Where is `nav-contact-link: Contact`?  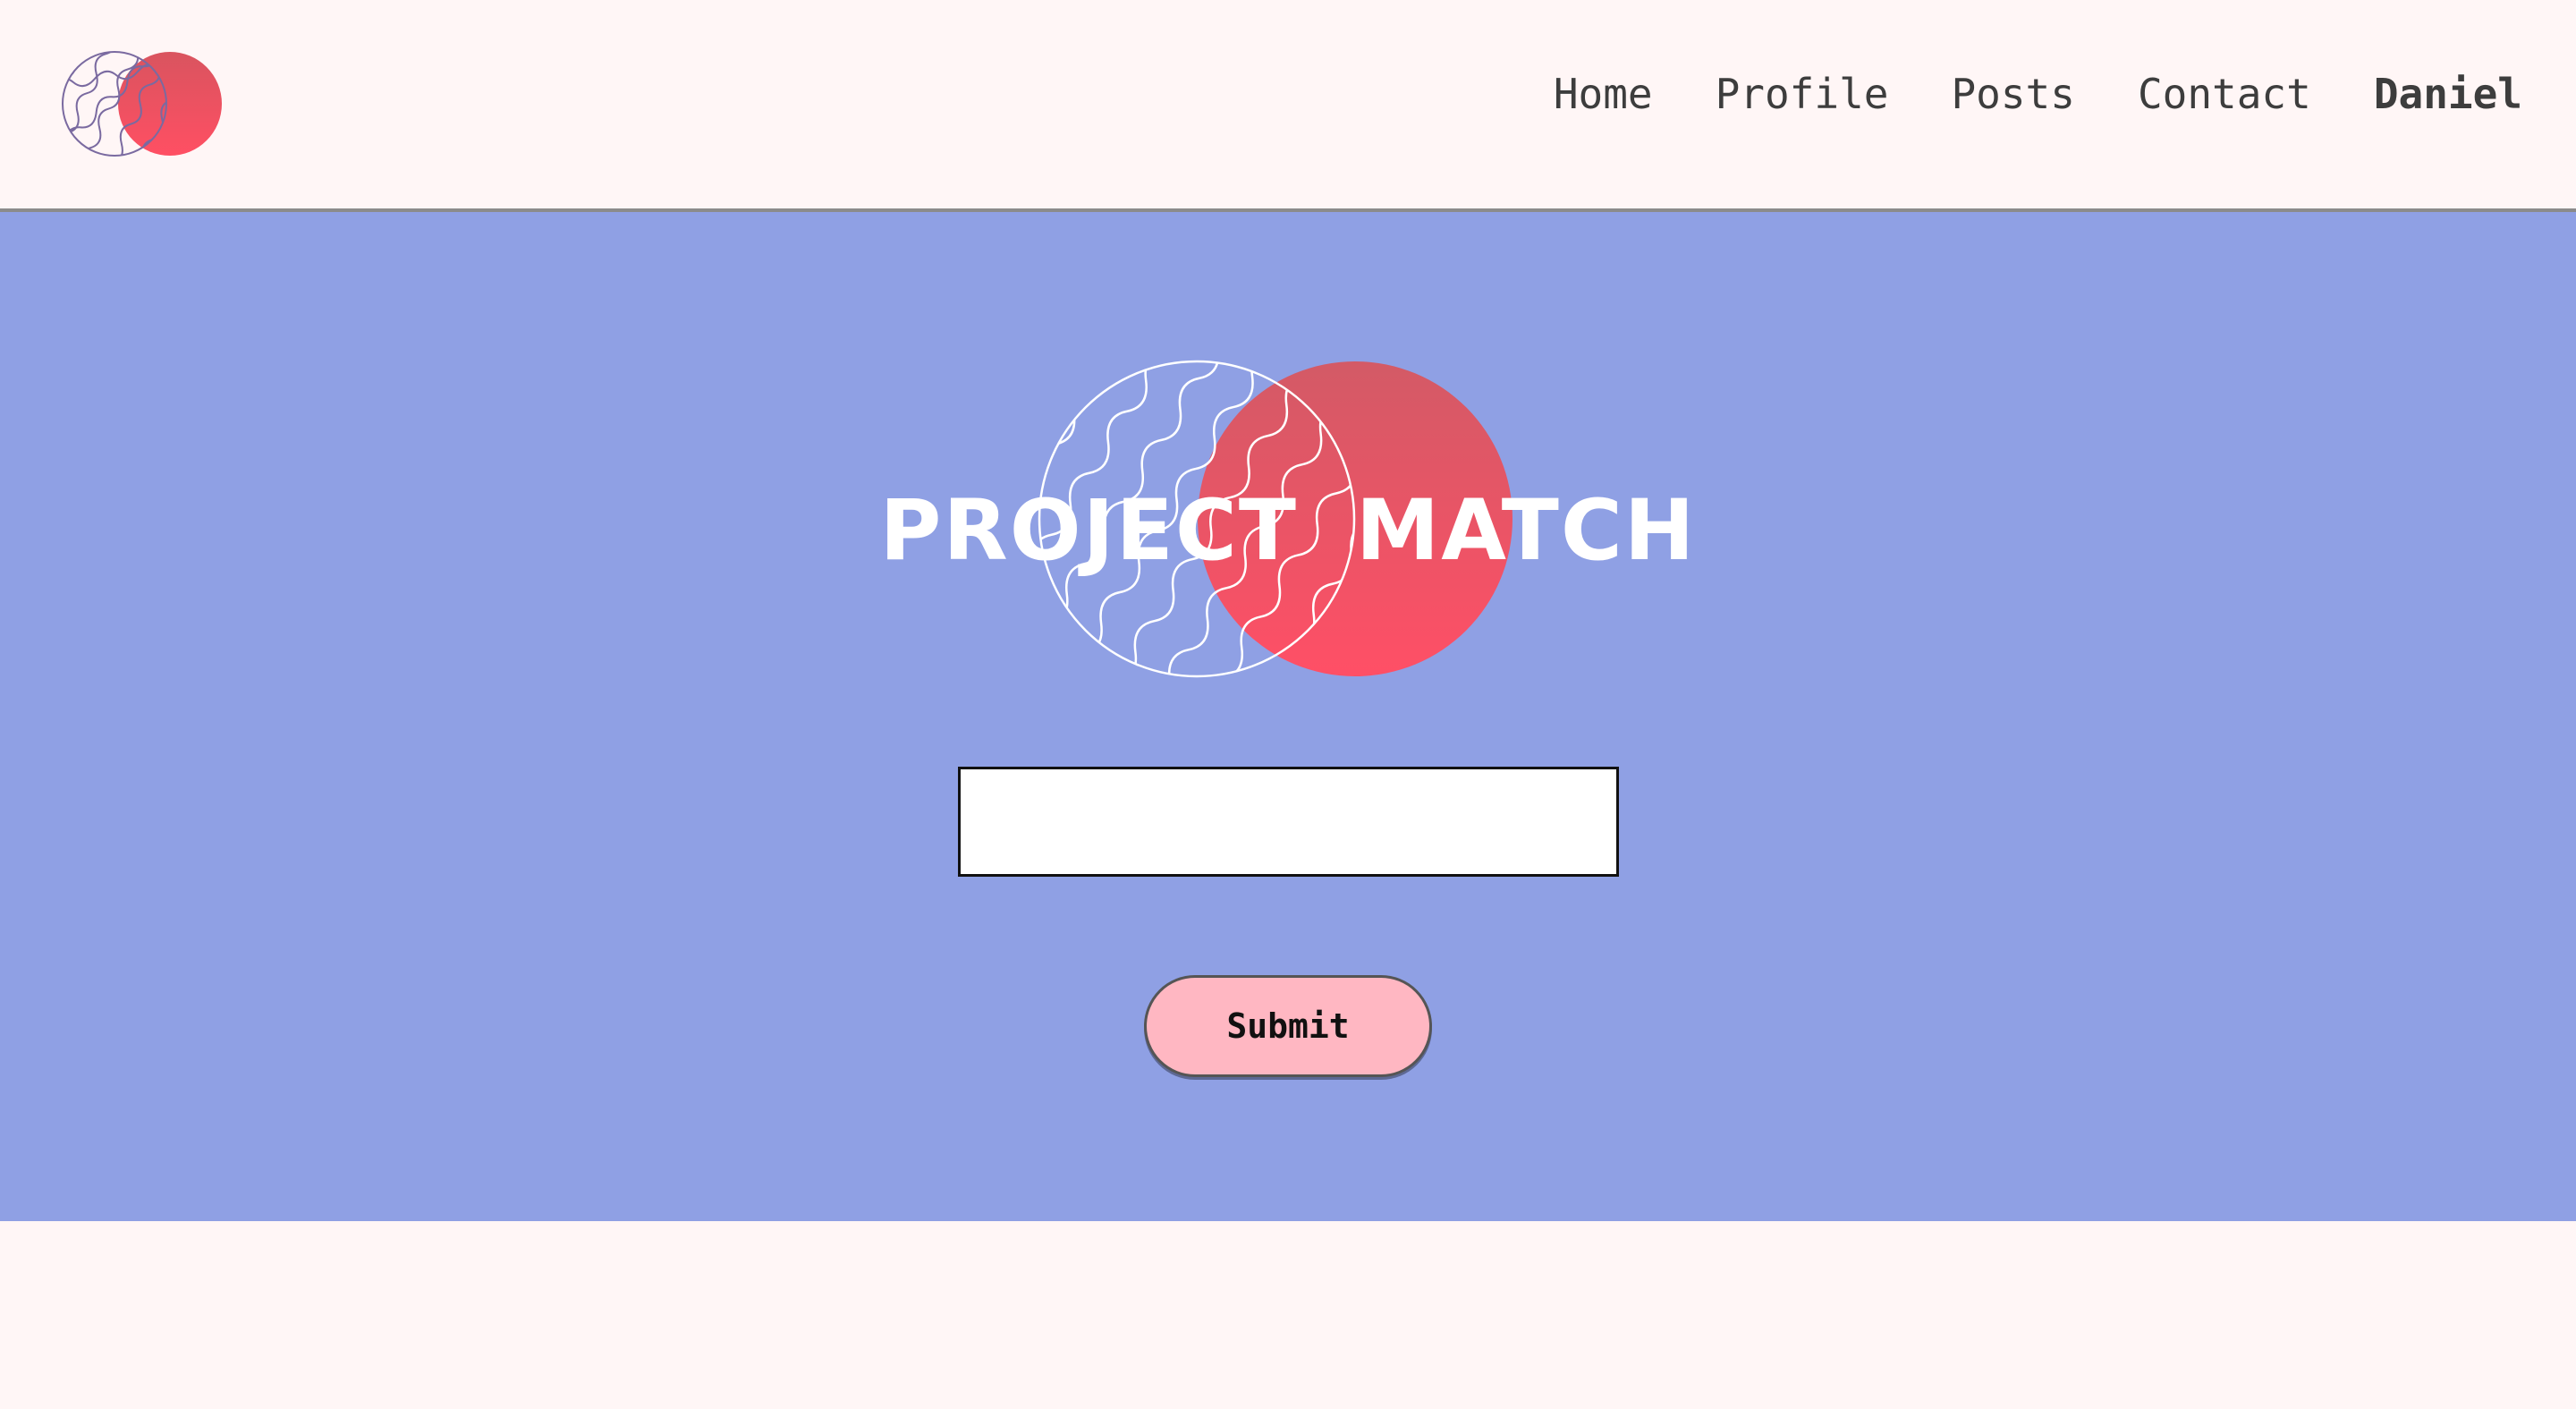 nav-contact-link: Contact is located at coordinates (2224, 94).